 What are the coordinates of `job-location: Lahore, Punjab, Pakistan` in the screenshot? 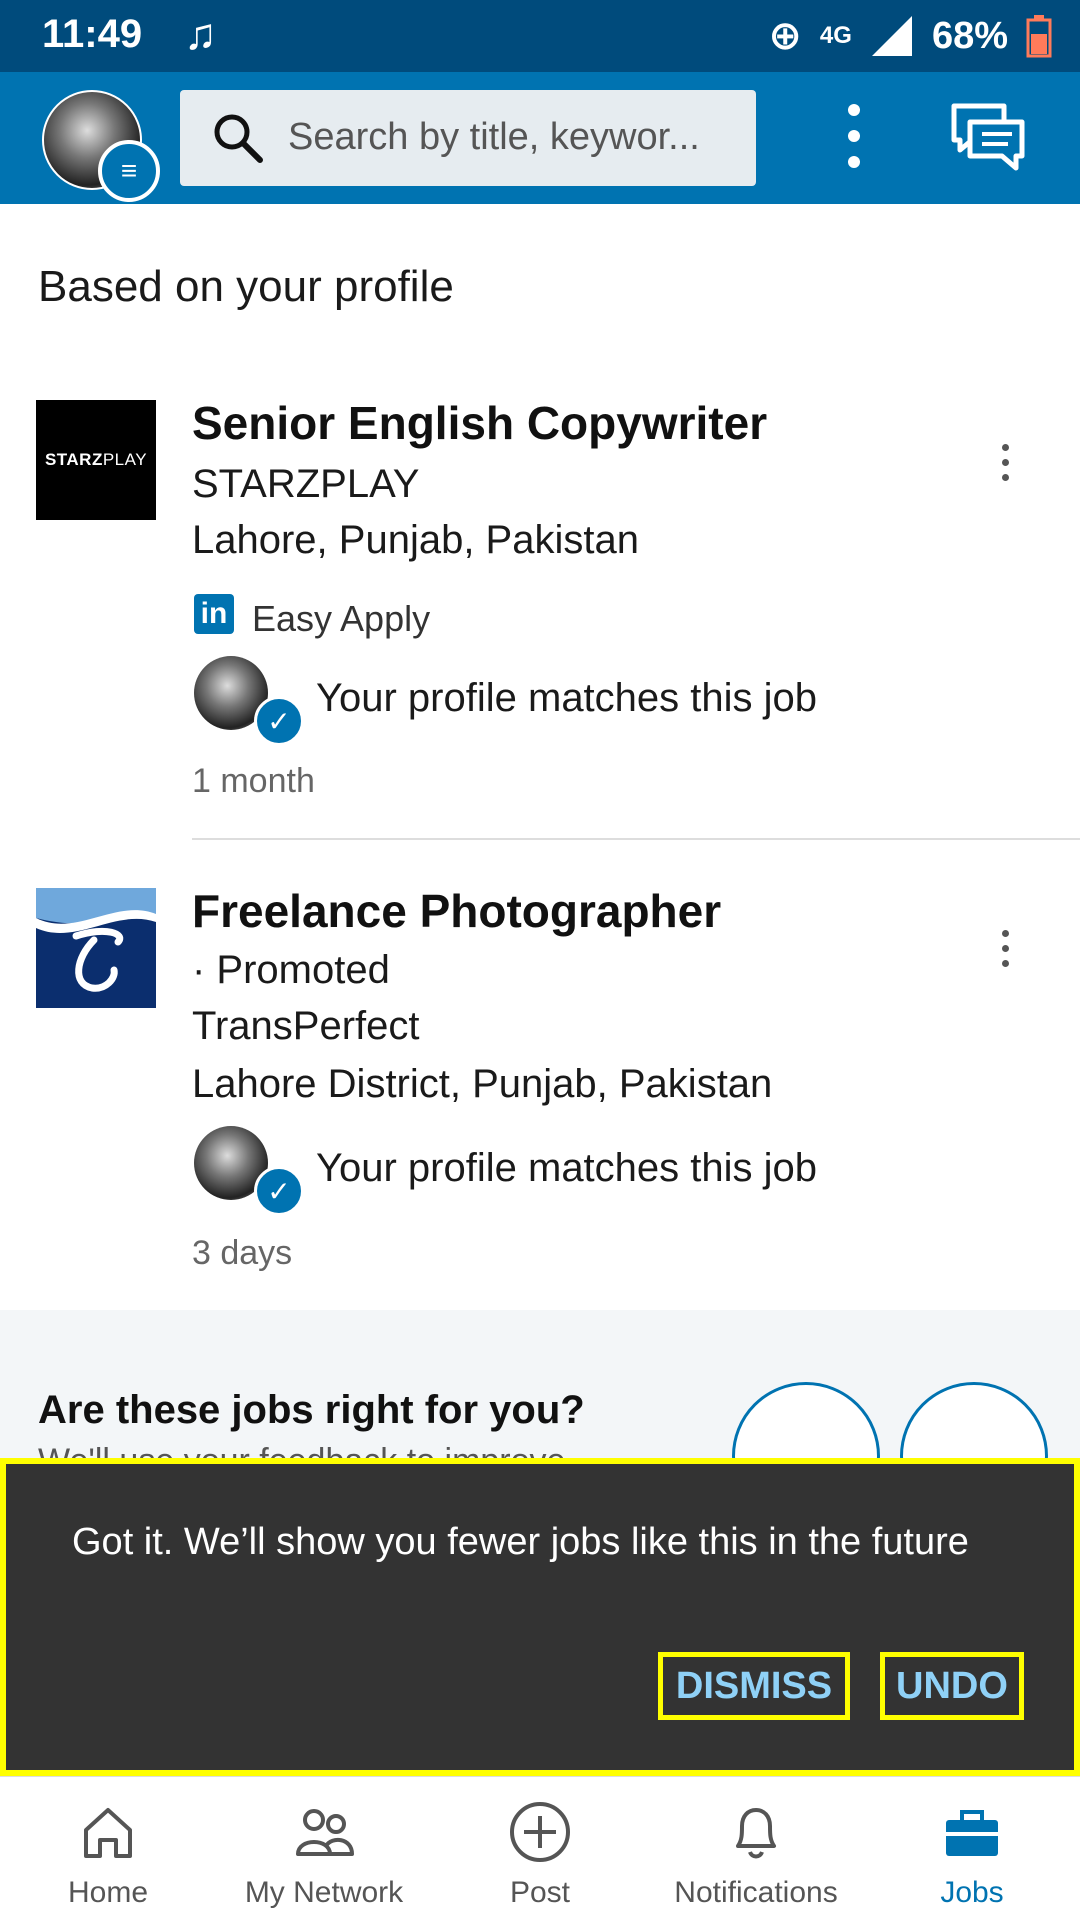 It's located at (415, 540).